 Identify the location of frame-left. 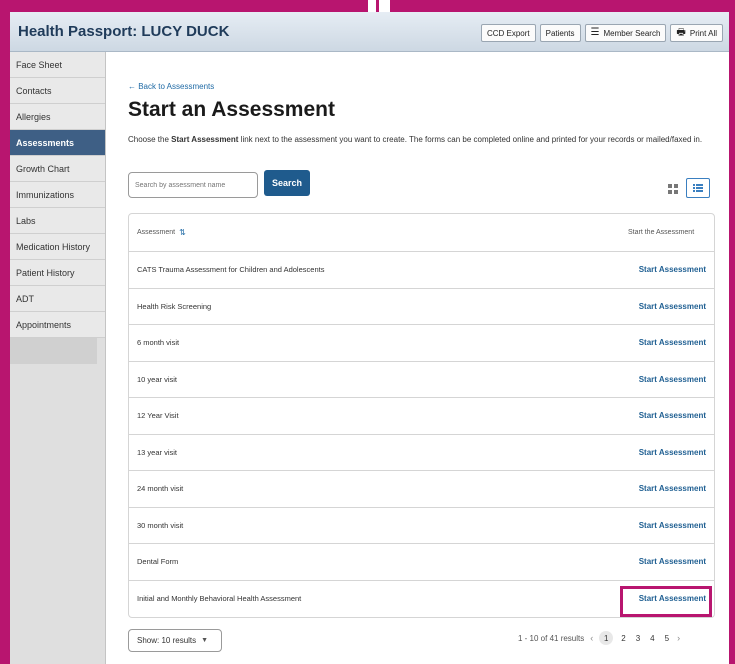
(5, 332).